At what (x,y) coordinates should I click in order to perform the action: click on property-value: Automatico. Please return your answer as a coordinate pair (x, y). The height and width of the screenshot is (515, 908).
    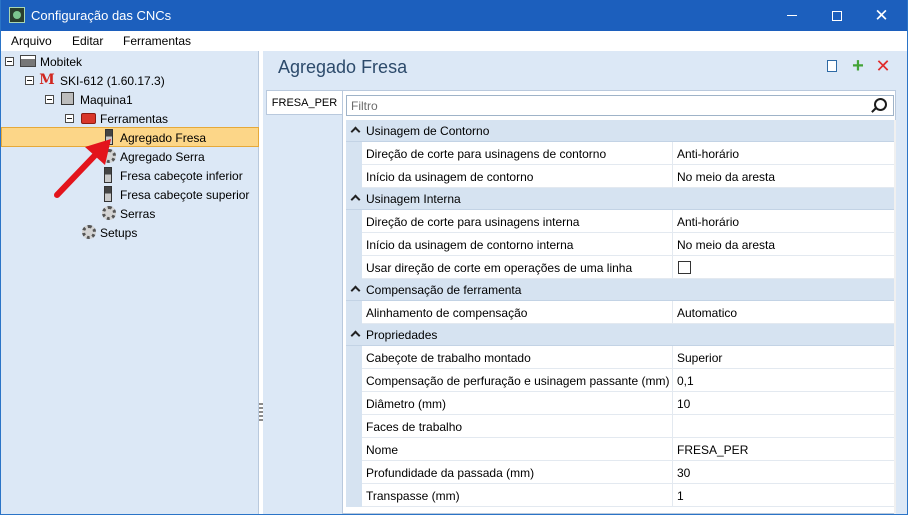
    Looking at the image, I should click on (707, 313).